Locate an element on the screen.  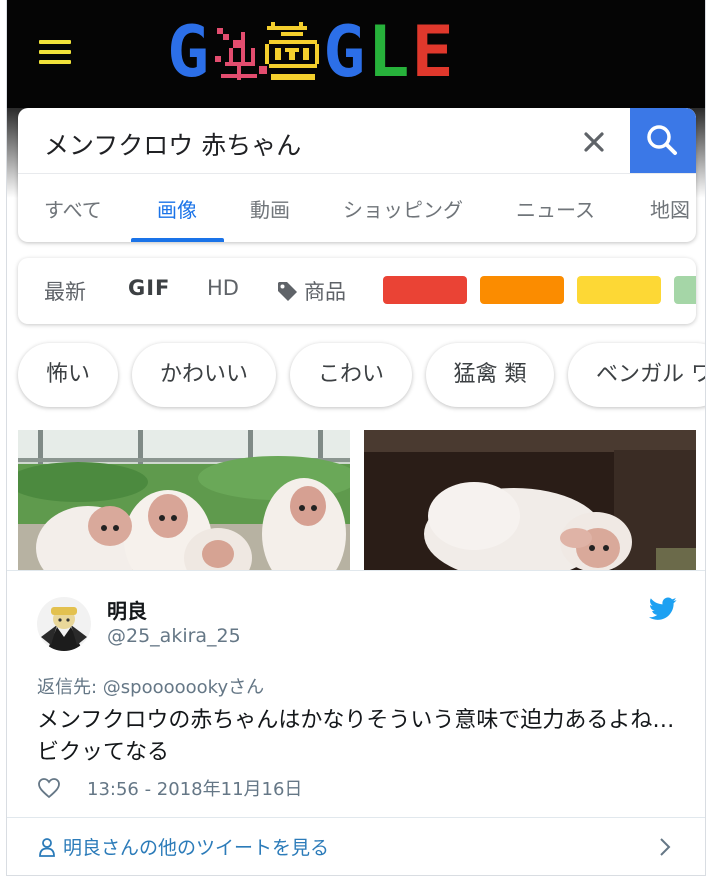
image-result-owlets-group is located at coordinates (184, 500).